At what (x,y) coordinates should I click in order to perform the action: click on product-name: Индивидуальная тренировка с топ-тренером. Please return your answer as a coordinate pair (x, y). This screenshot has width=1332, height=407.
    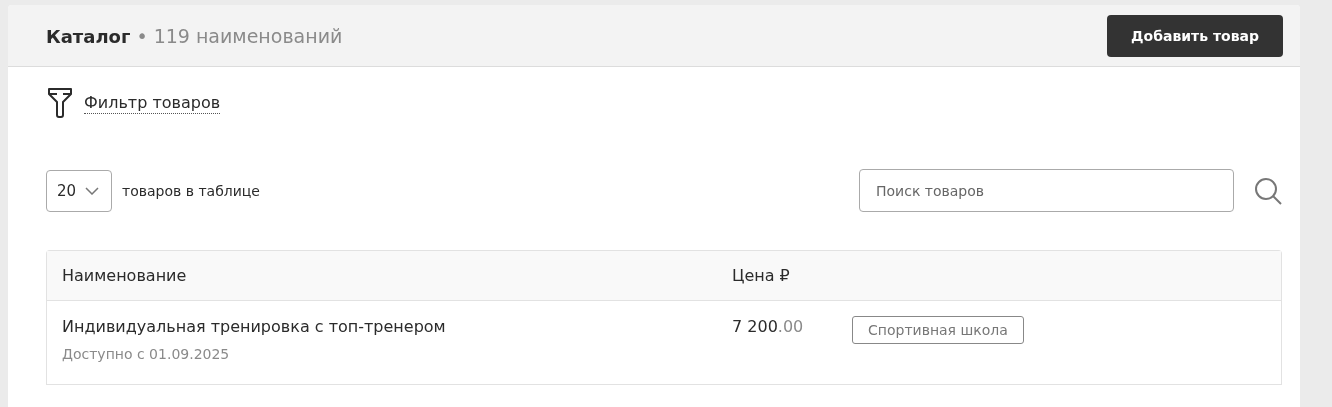
    Looking at the image, I should click on (254, 326).